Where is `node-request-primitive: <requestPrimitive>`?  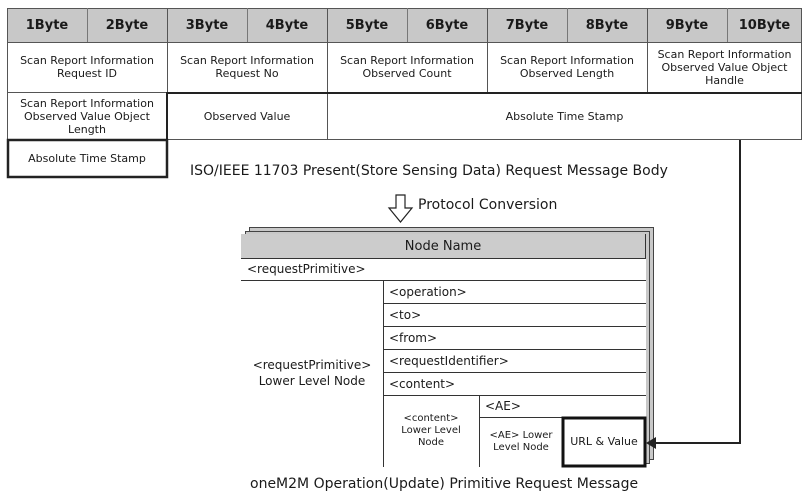
node-request-primitive: <requestPrimitive> is located at coordinates (306, 269).